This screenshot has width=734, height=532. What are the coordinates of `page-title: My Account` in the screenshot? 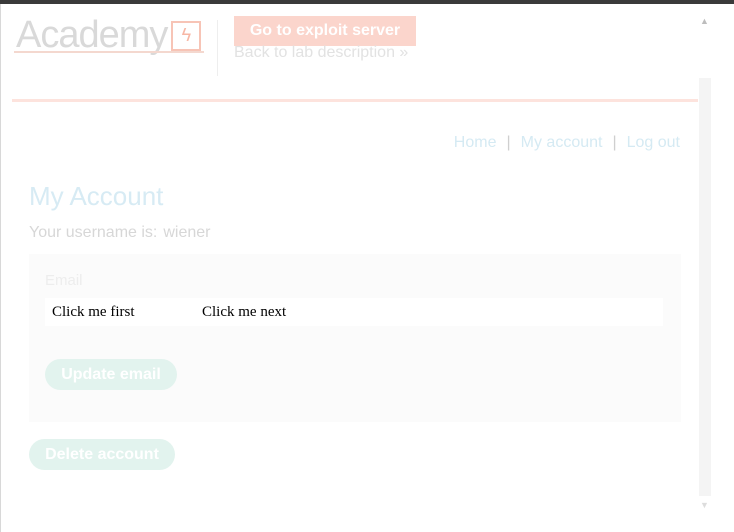 It's located at (96, 196).